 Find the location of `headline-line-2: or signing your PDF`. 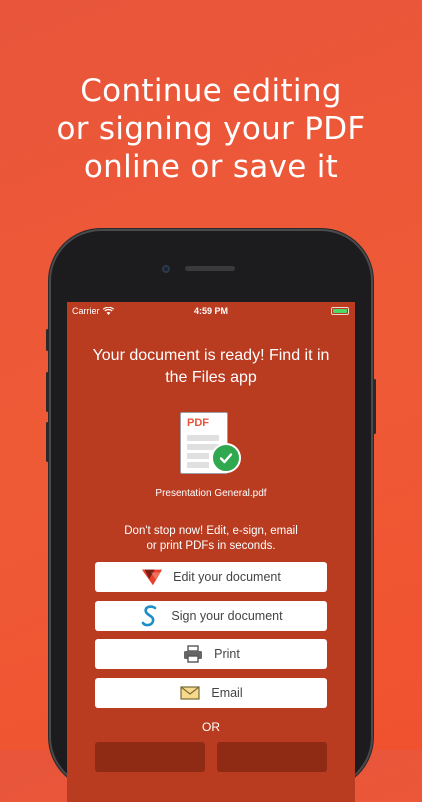

headline-line-2: or signing your PDF is located at coordinates (211, 129).